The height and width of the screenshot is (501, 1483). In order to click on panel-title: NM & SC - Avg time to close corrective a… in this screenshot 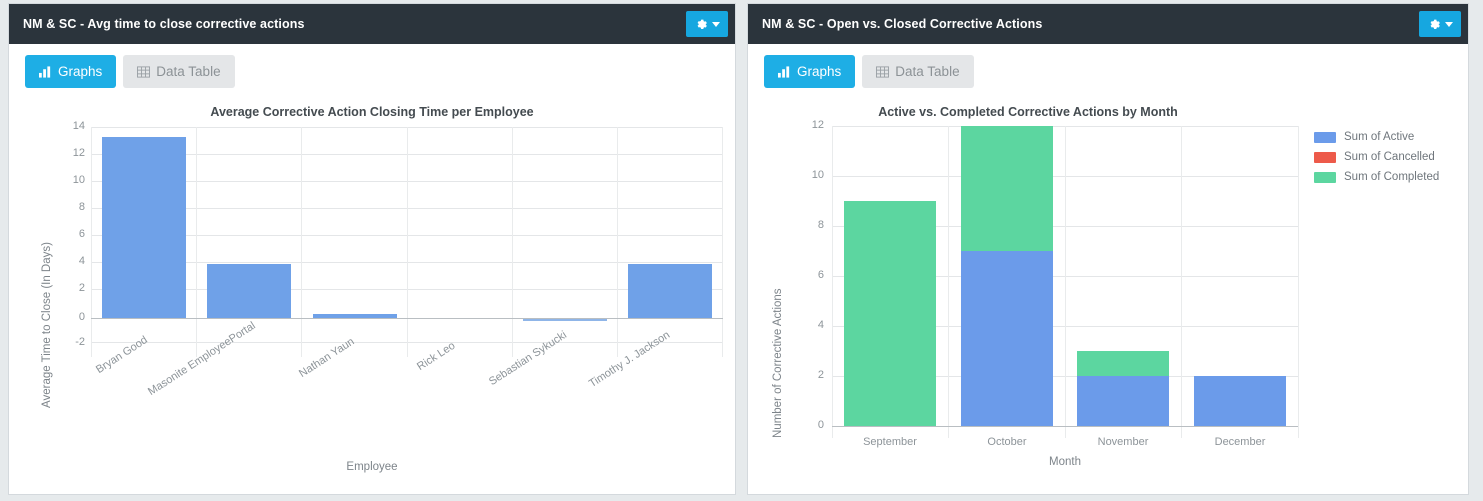, I will do `click(164, 24)`.